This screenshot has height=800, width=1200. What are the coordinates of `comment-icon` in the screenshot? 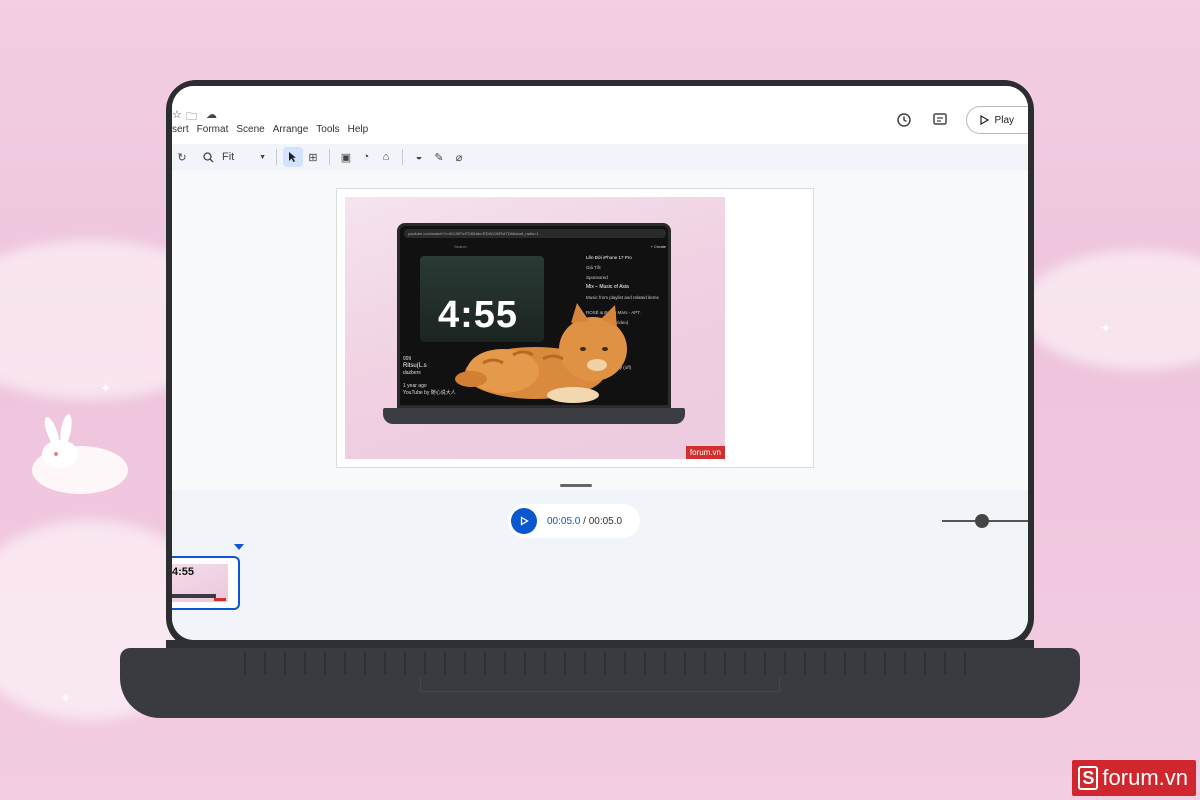 It's located at (940, 120).